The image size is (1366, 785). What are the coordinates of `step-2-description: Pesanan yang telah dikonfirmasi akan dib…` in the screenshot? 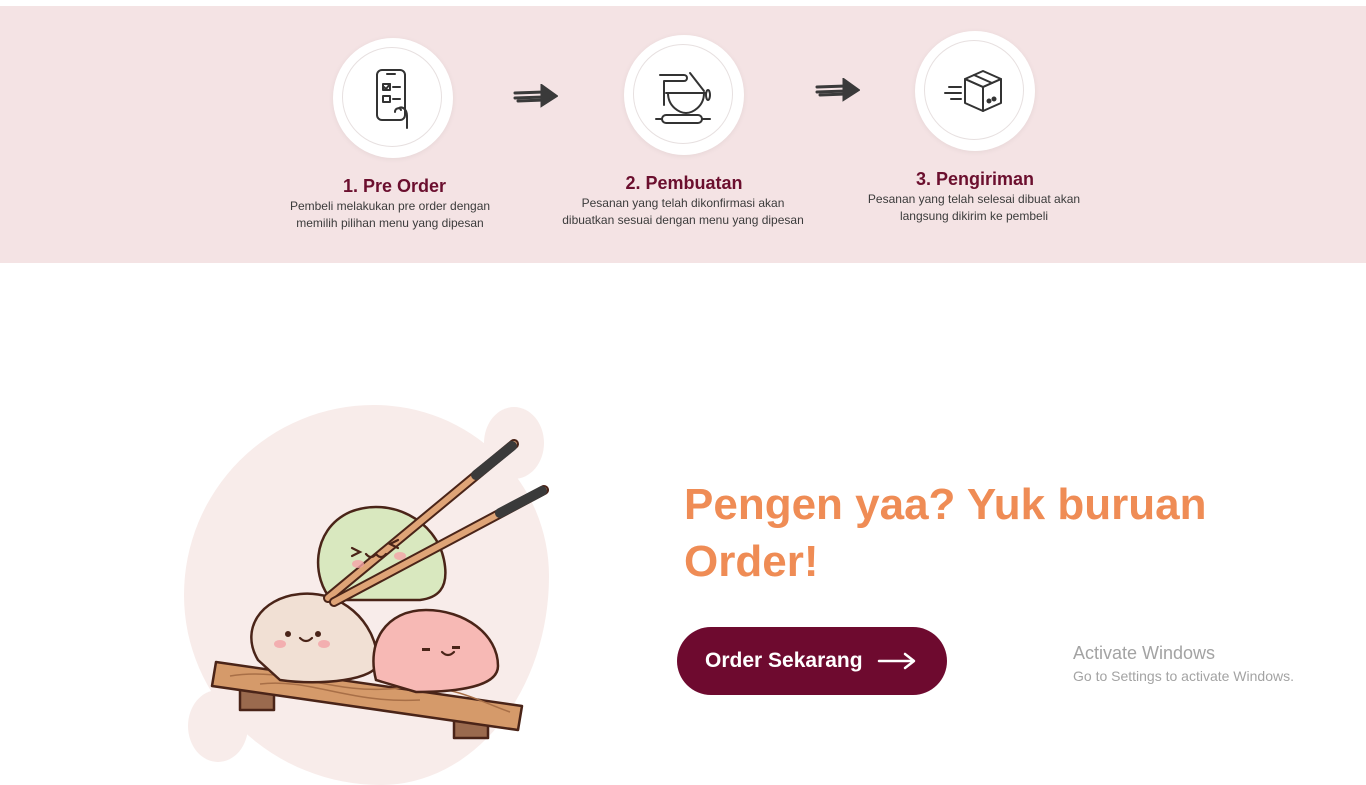 It's located at (683, 212).